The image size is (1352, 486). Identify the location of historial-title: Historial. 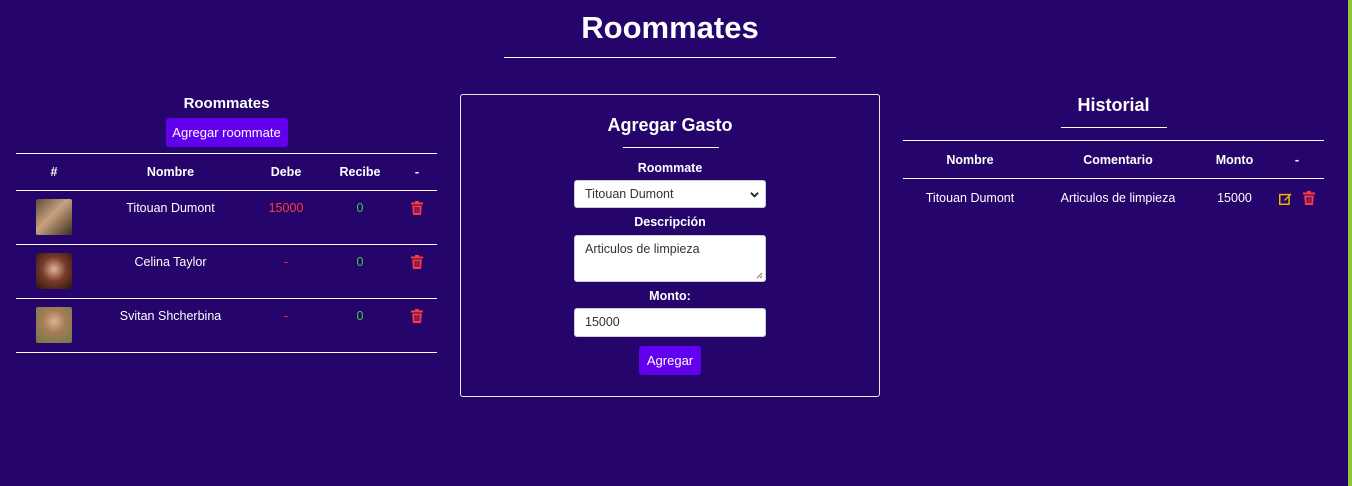
(1113, 105).